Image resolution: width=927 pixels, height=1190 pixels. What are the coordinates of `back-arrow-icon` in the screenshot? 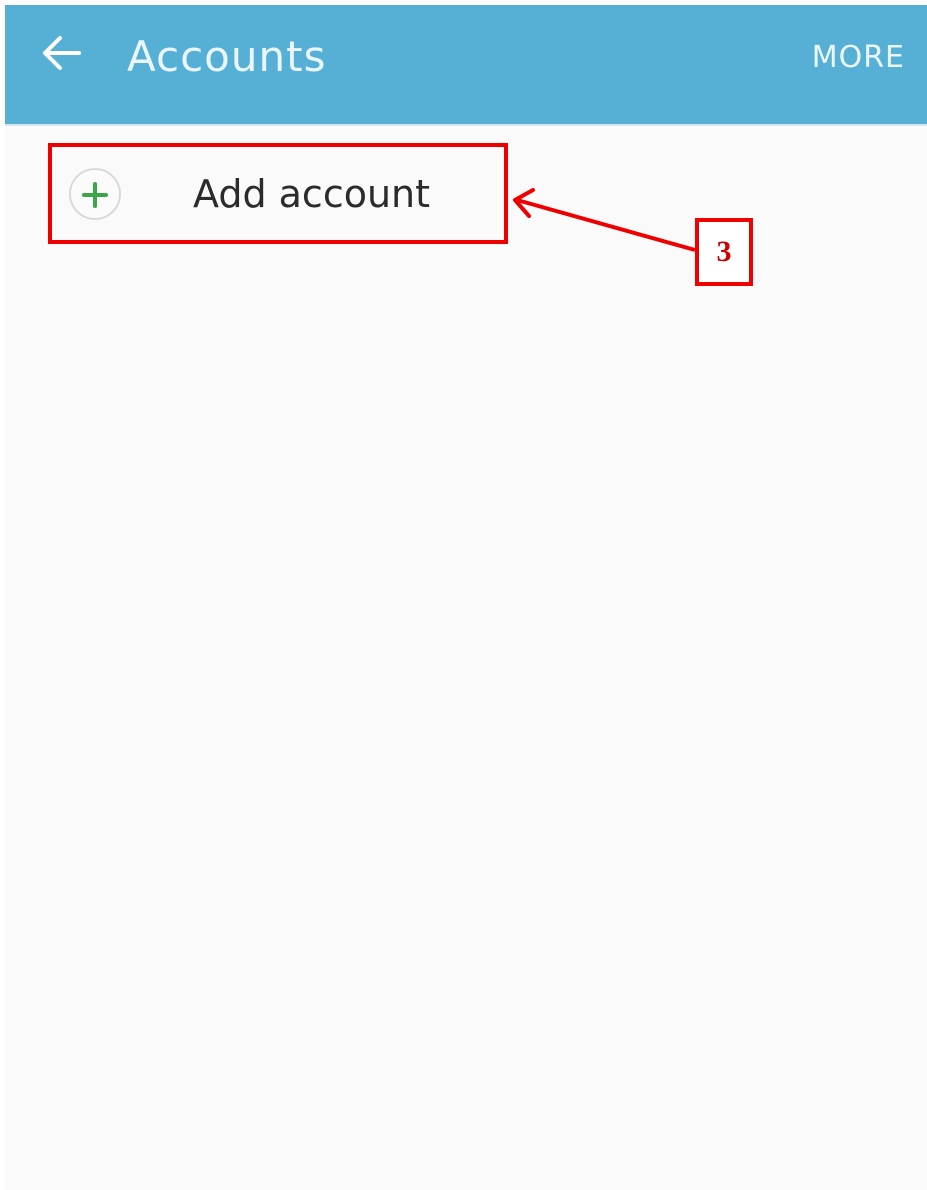 It's located at (62, 53).